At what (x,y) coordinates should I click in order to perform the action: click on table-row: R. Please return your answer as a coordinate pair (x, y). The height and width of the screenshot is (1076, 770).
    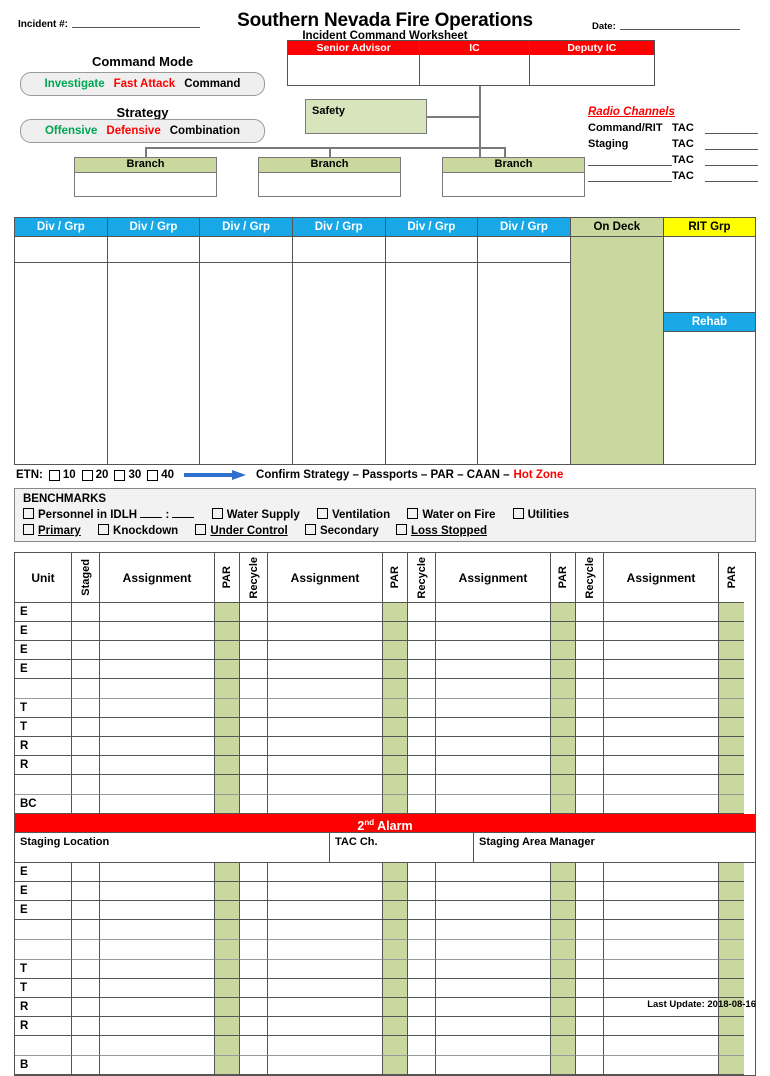
    Looking at the image, I should click on (385, 746).